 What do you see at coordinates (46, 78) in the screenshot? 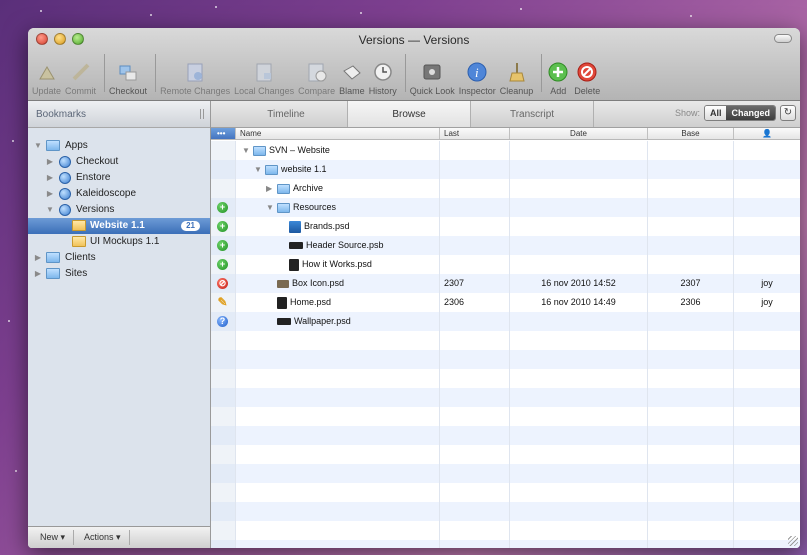
I see `update-button: Update` at bounding box center [46, 78].